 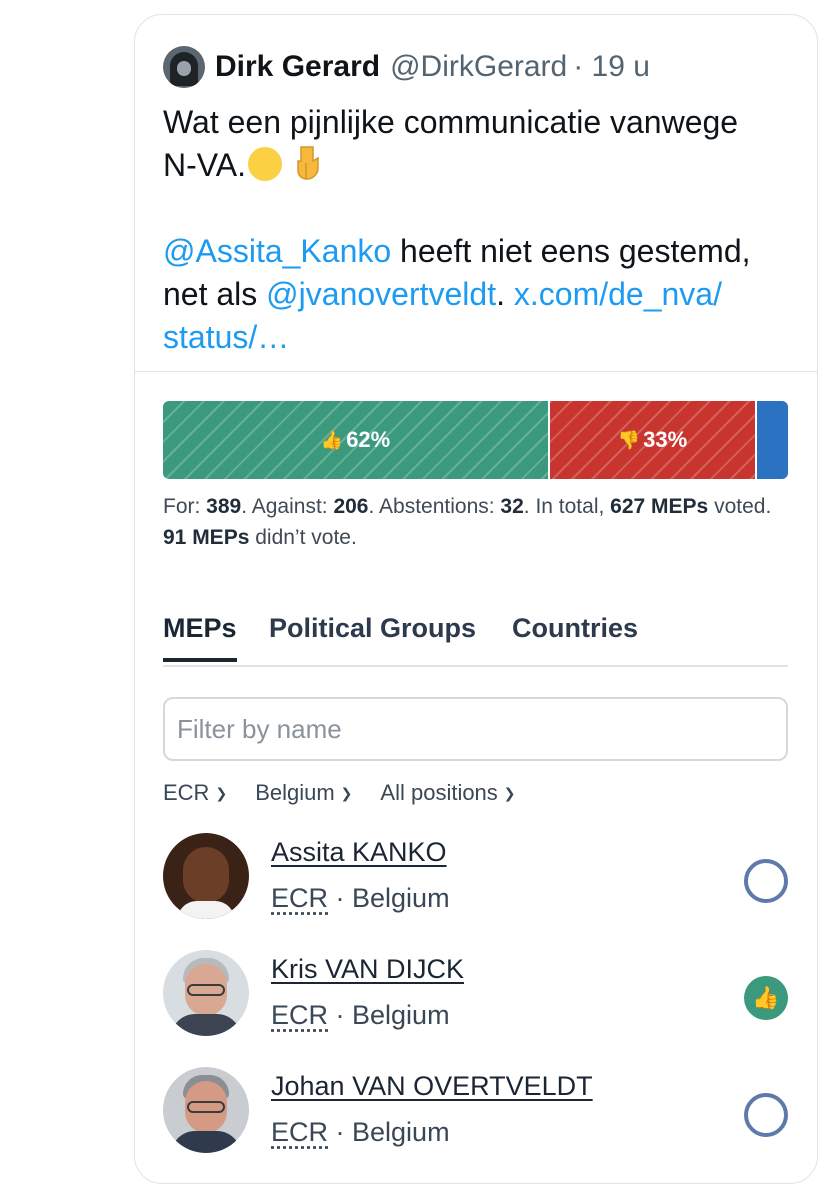 What do you see at coordinates (351, 506) in the screenshot?
I see `against-count: 206` at bounding box center [351, 506].